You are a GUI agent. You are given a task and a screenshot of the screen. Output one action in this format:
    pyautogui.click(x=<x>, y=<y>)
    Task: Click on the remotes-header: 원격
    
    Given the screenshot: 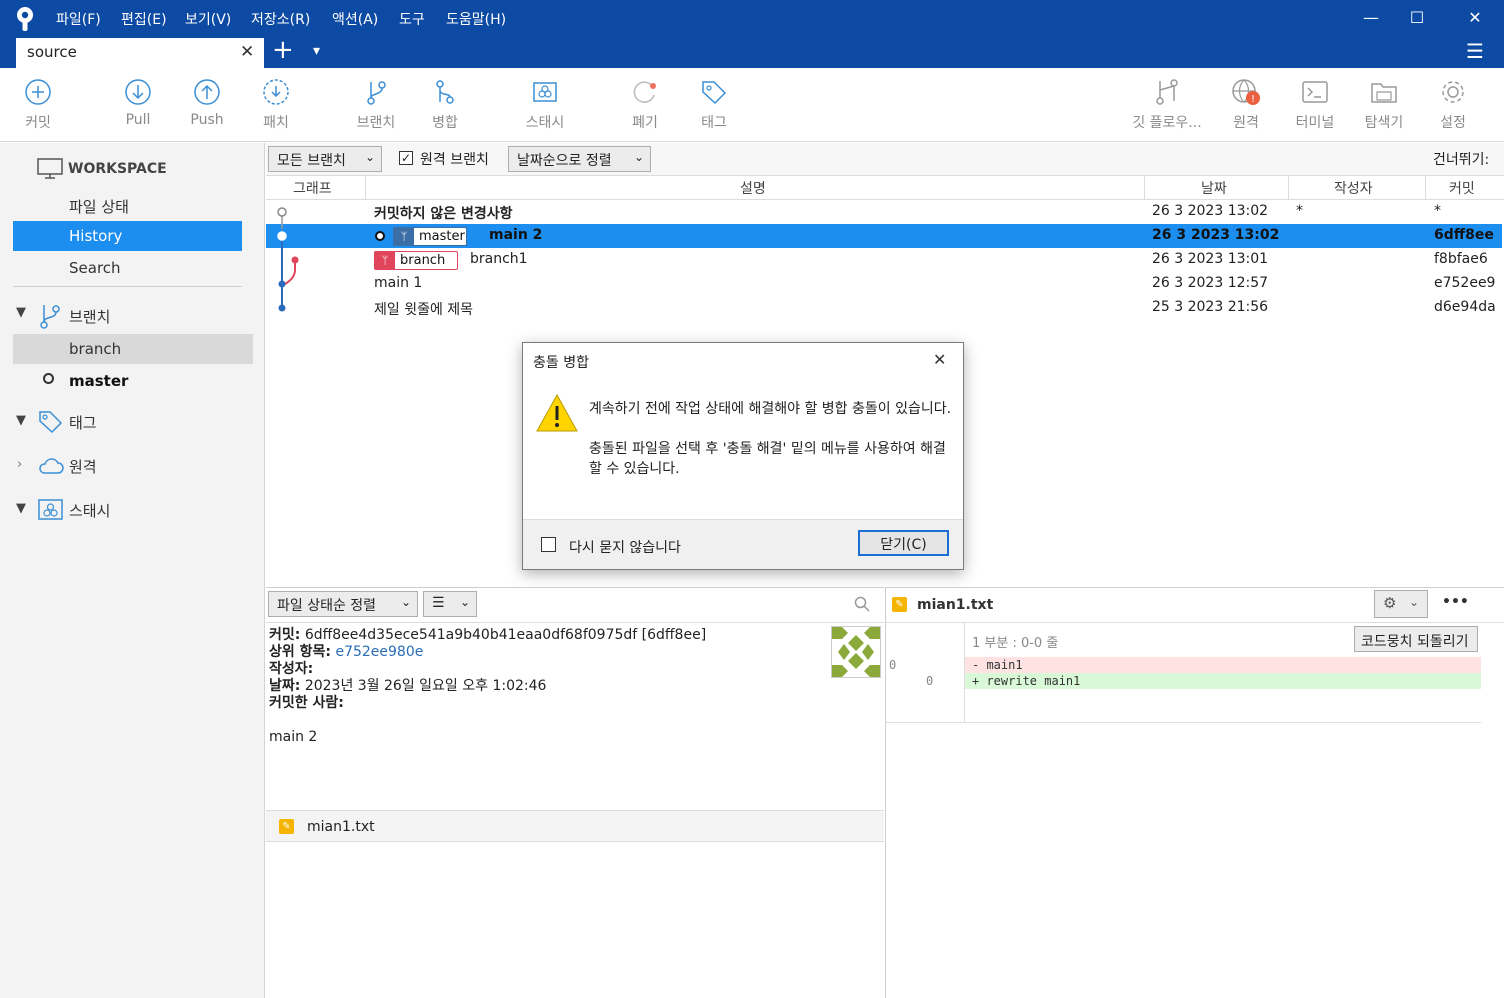 What is the action you would take?
    pyautogui.click(x=83, y=466)
    